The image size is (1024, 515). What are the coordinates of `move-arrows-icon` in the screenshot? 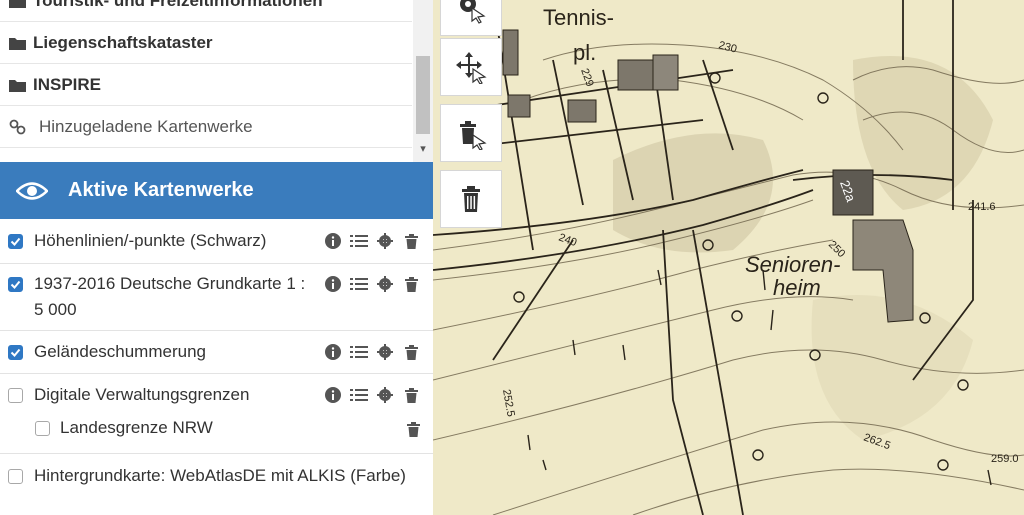 It's located at (471, 68).